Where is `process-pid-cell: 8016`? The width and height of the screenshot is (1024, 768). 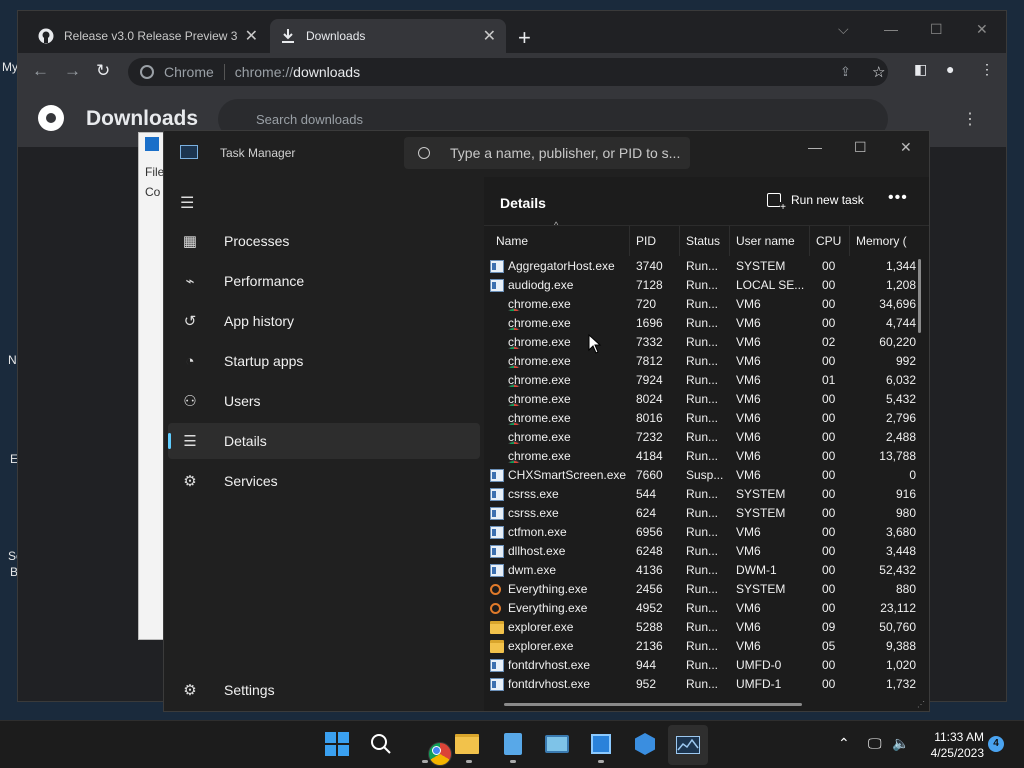 process-pid-cell: 8016 is located at coordinates (649, 418).